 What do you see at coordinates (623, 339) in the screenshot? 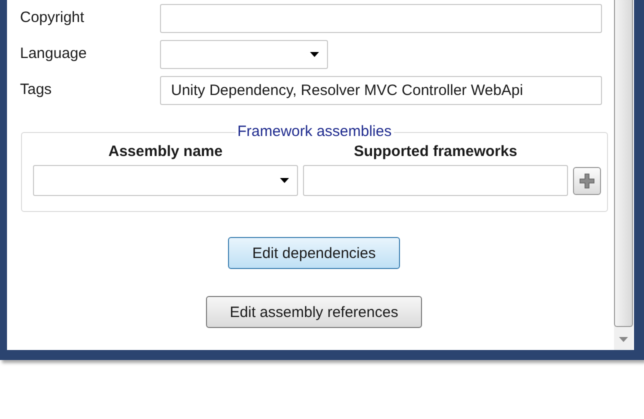
I see `scroll-down-icon` at bounding box center [623, 339].